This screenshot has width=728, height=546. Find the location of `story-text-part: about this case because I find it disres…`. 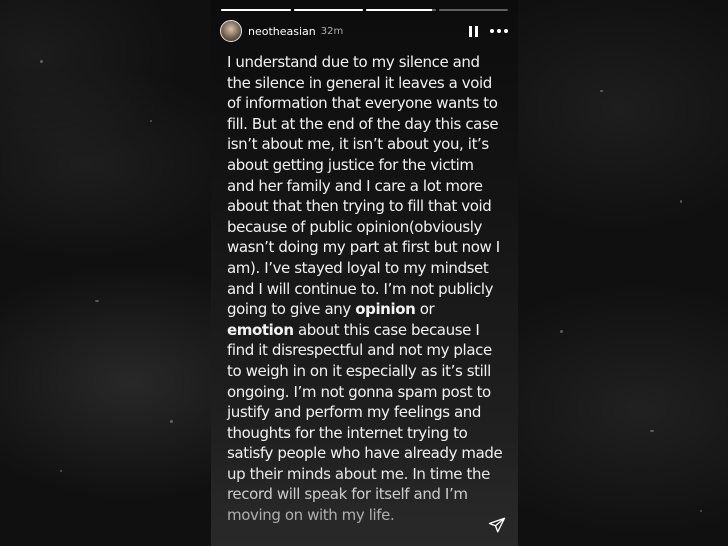

story-text-part: about this case because I find it disres… is located at coordinates (365, 422).